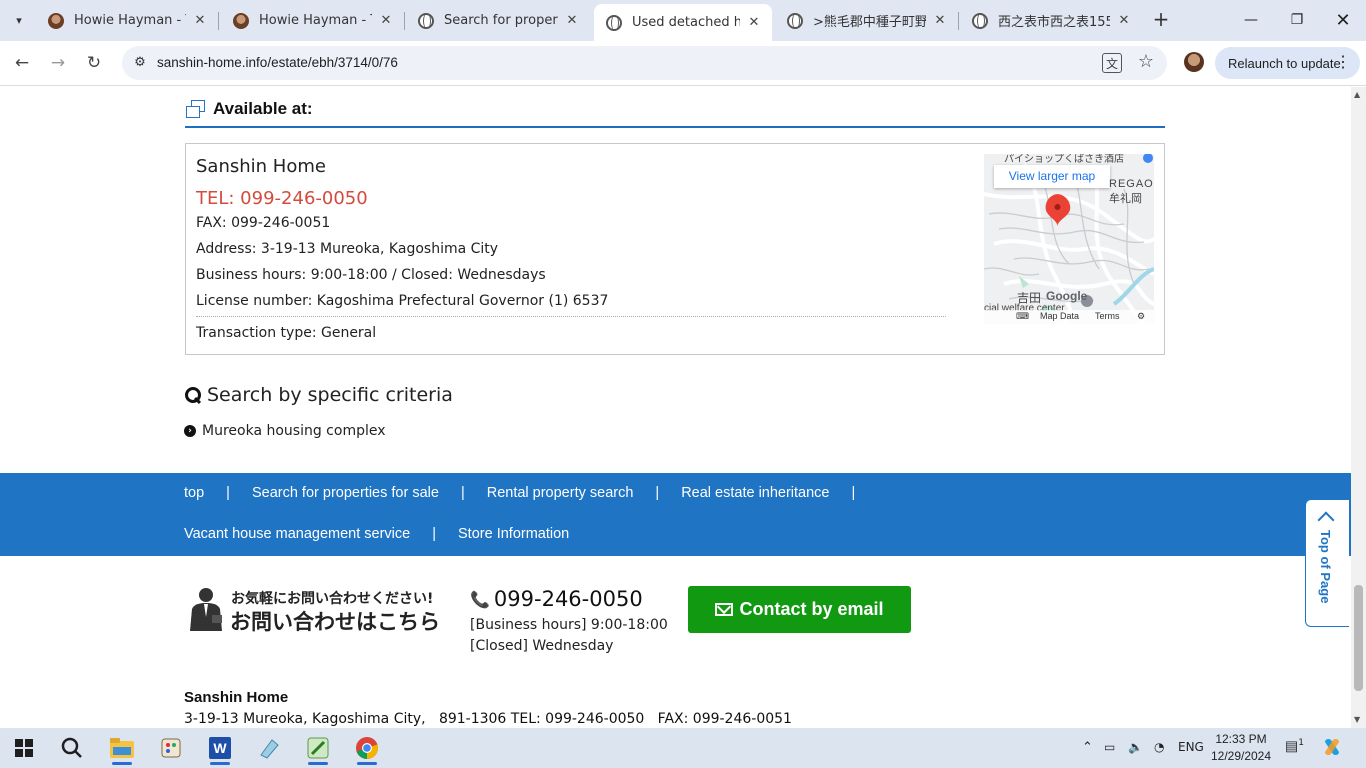 This screenshot has height=768, width=1366. What do you see at coordinates (297, 534) in the screenshot?
I see `footer-link-vacant-house: Vacant house management service` at bounding box center [297, 534].